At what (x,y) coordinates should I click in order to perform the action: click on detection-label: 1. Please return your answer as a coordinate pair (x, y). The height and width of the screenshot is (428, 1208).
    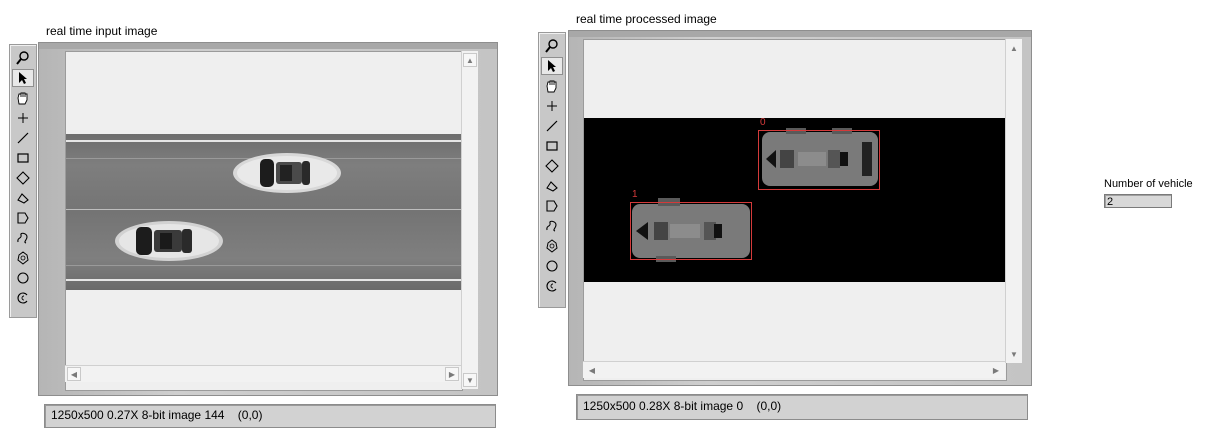
    Looking at the image, I should click on (635, 194).